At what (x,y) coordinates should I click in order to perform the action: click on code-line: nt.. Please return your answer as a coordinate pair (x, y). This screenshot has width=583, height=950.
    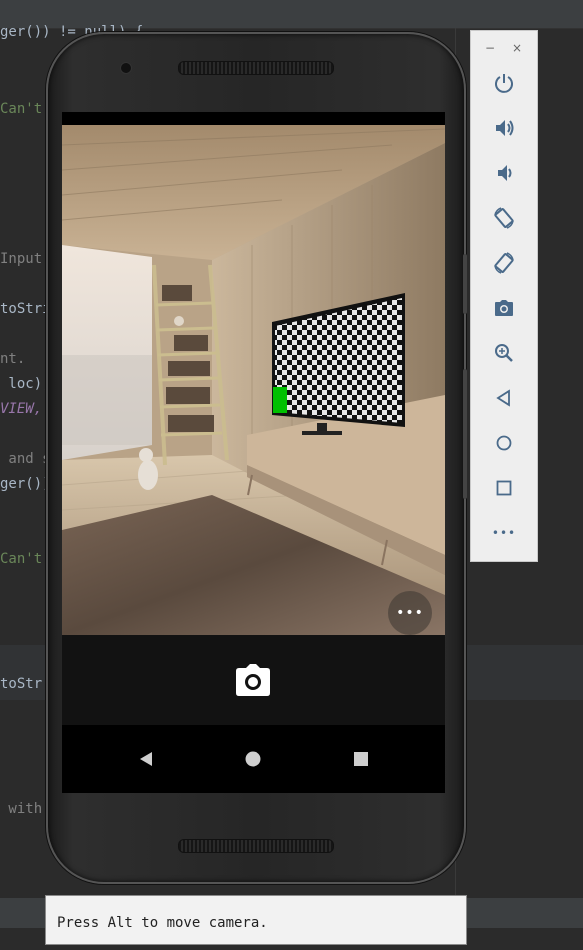
    Looking at the image, I should click on (13, 359).